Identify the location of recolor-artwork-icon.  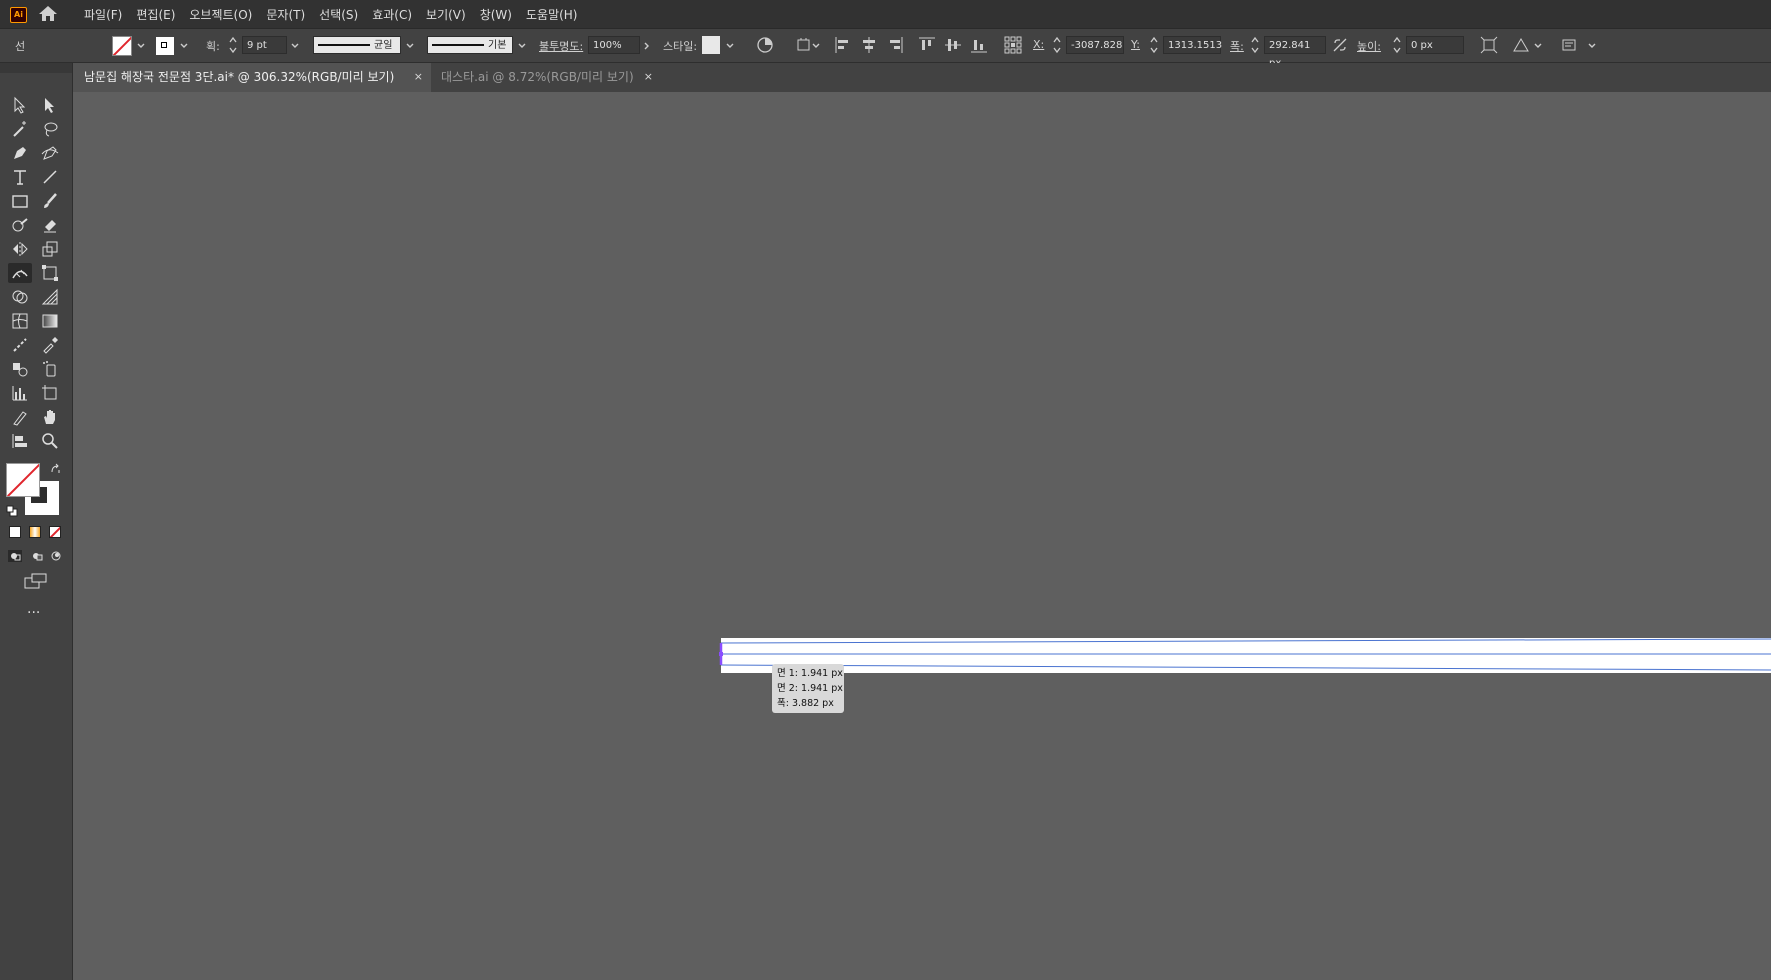
(765, 45).